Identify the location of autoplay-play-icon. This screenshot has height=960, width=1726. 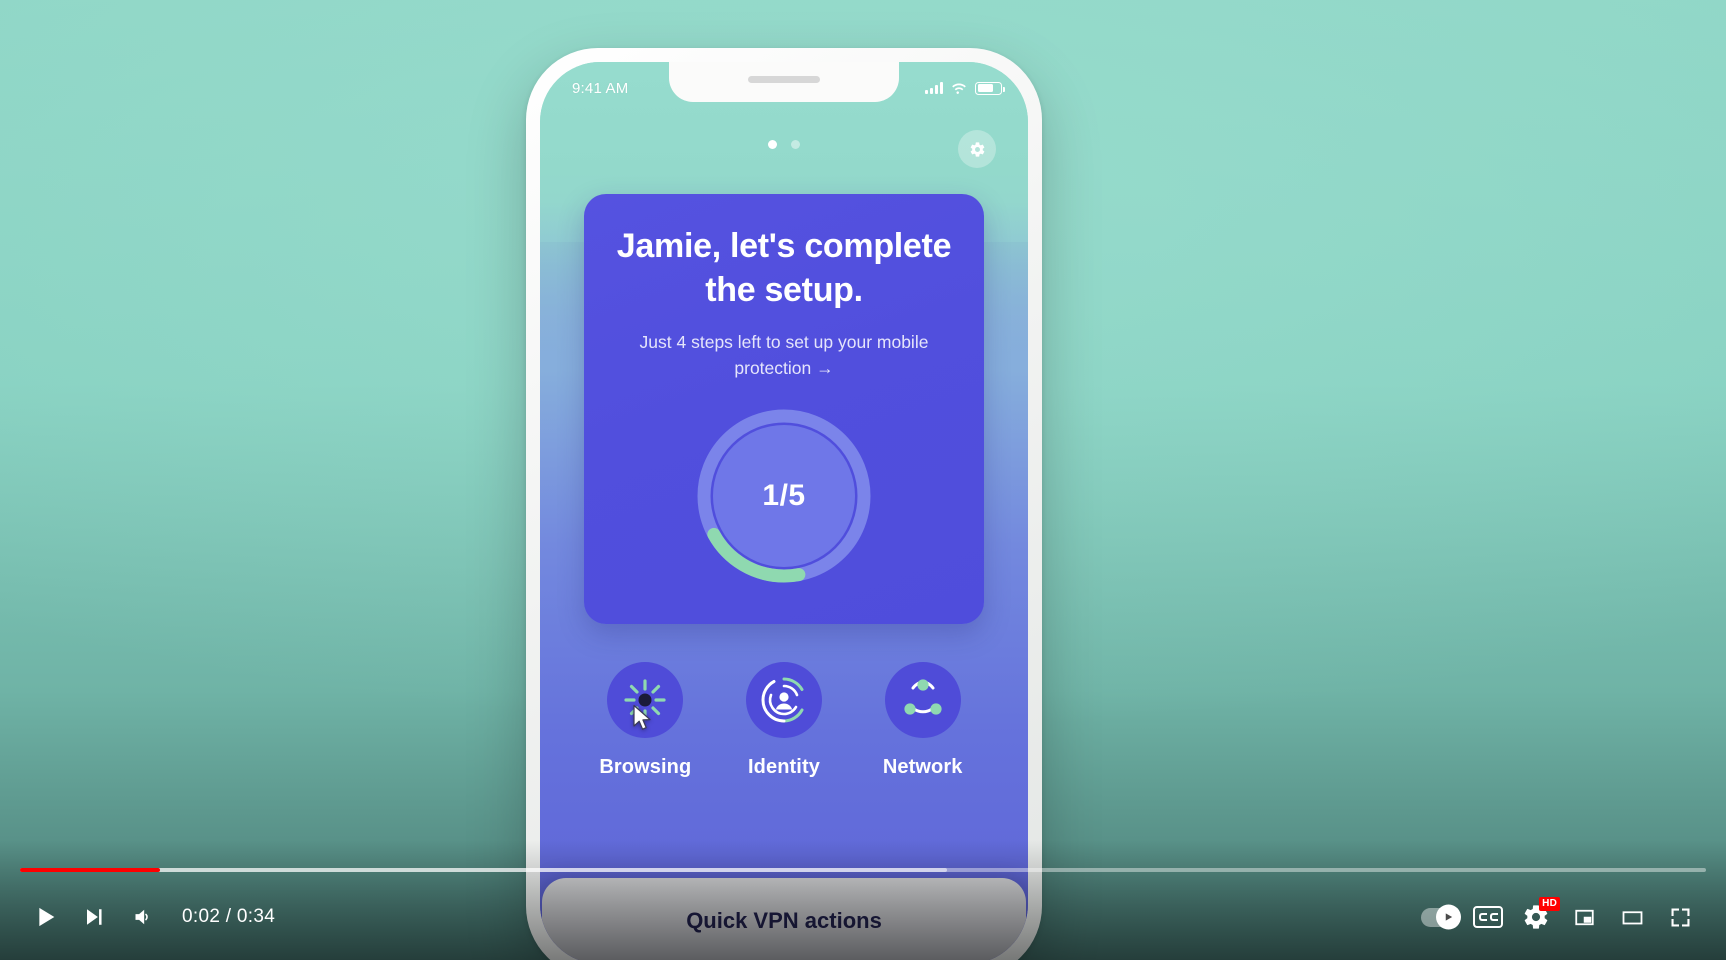
(1448, 917).